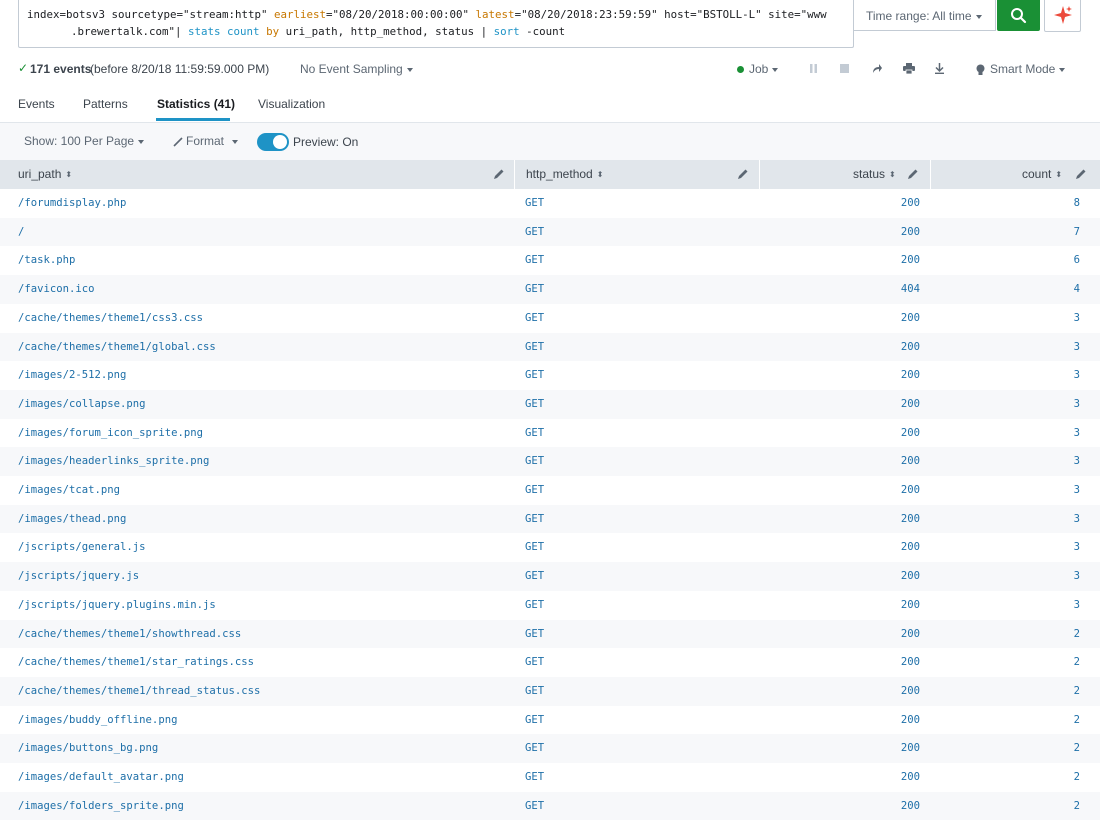 The height and width of the screenshot is (825, 1100). I want to click on column-header-count: count ⬍, so click(1042, 174).